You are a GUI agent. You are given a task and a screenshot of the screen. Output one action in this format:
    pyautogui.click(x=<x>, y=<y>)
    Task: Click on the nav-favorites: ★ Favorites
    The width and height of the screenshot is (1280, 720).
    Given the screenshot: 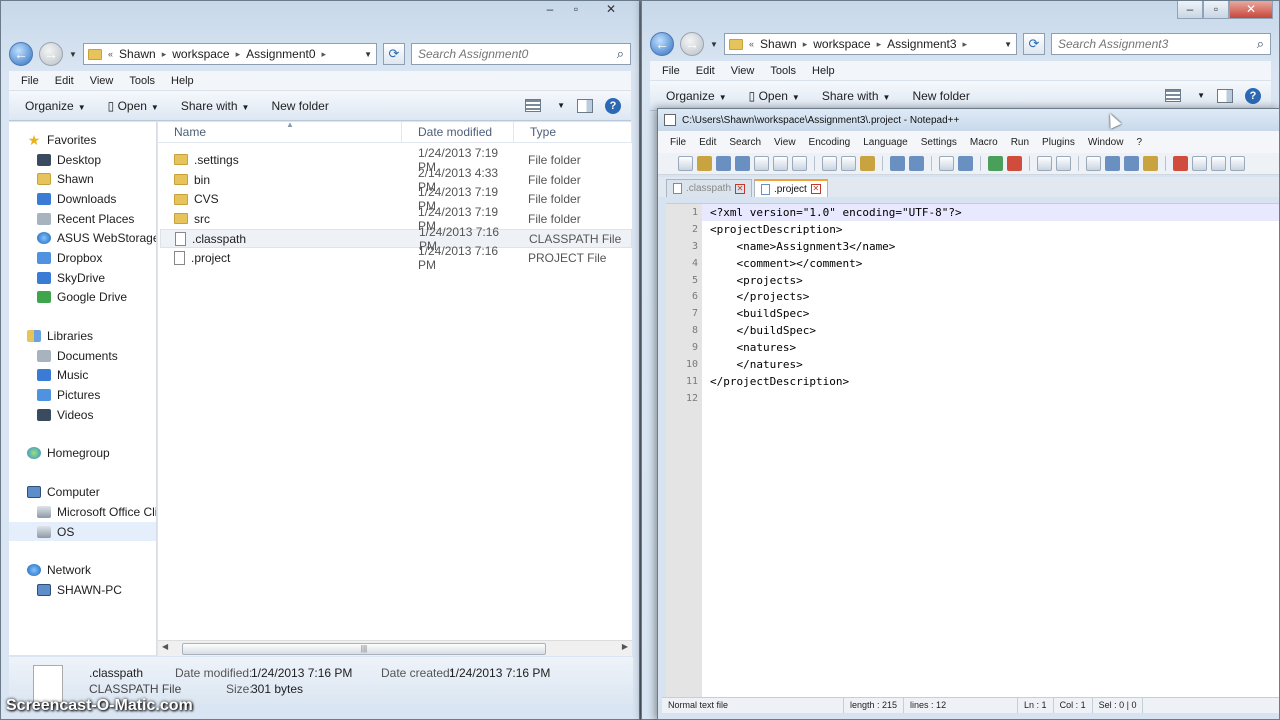 What is the action you would take?
    pyautogui.click(x=82, y=140)
    